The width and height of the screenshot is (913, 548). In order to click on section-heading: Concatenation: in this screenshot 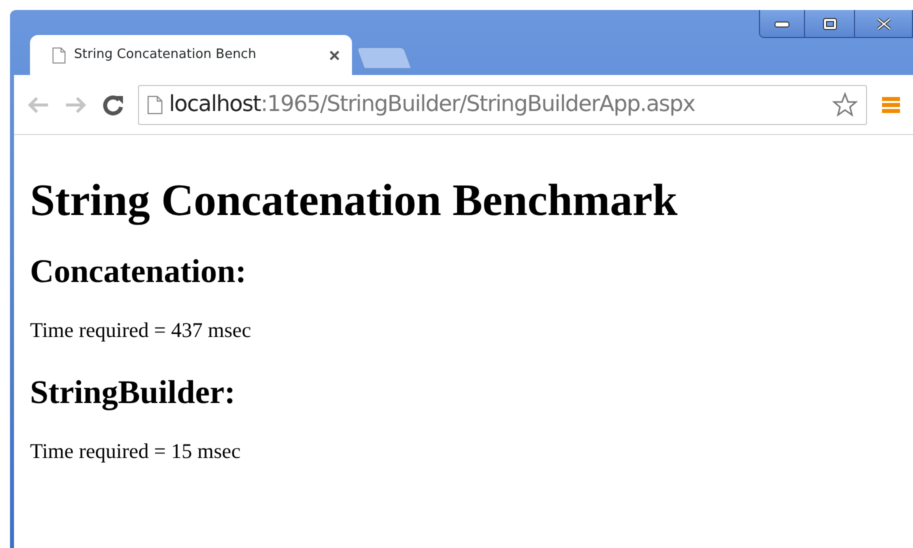, I will do `click(139, 272)`.